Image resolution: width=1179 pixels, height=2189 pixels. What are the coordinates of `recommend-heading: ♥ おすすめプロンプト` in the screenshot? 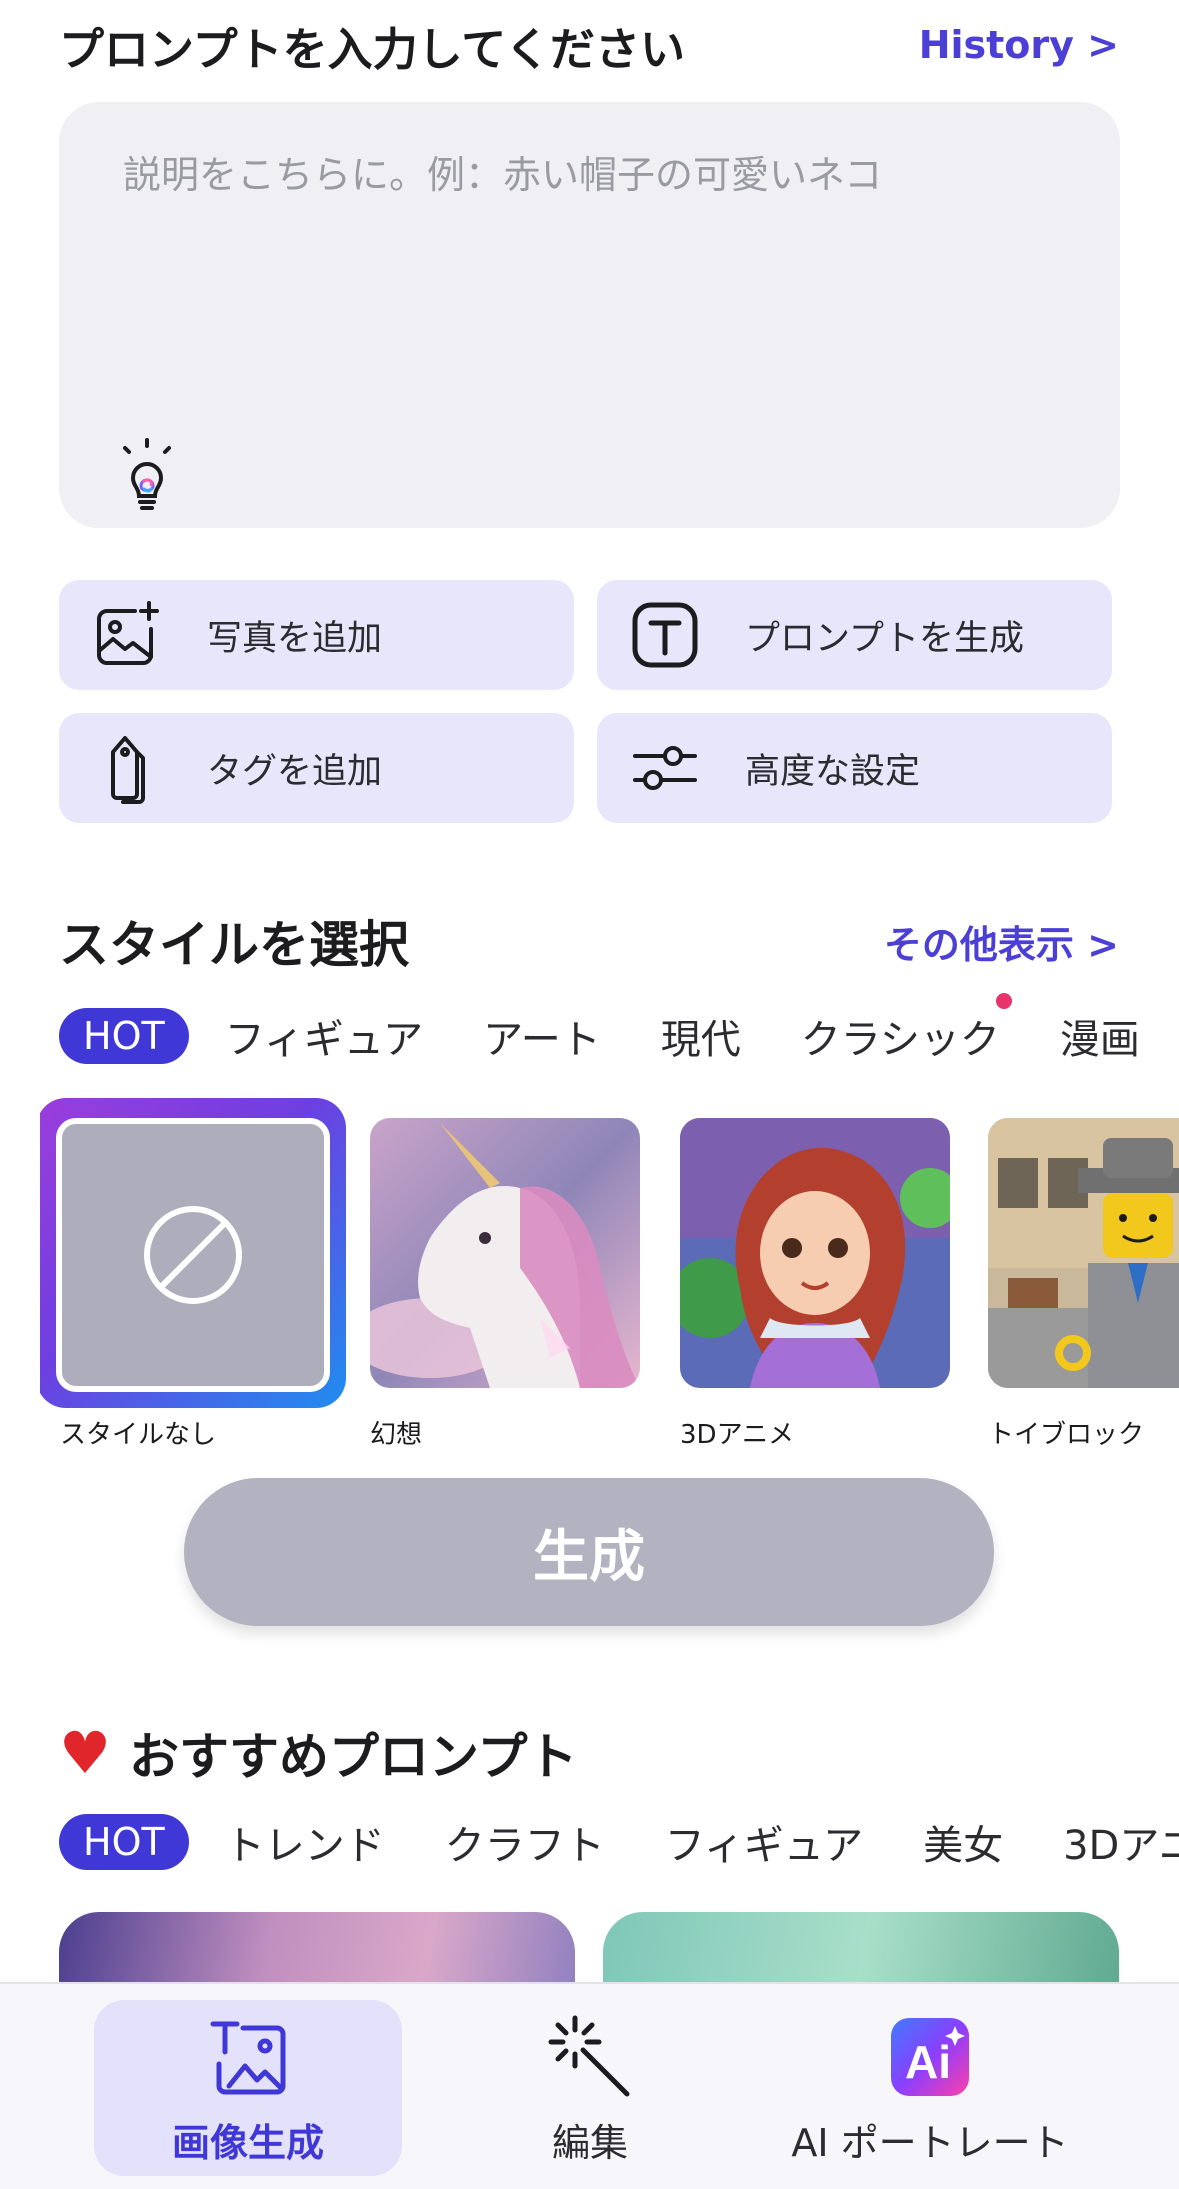 It's located at (318, 1753).